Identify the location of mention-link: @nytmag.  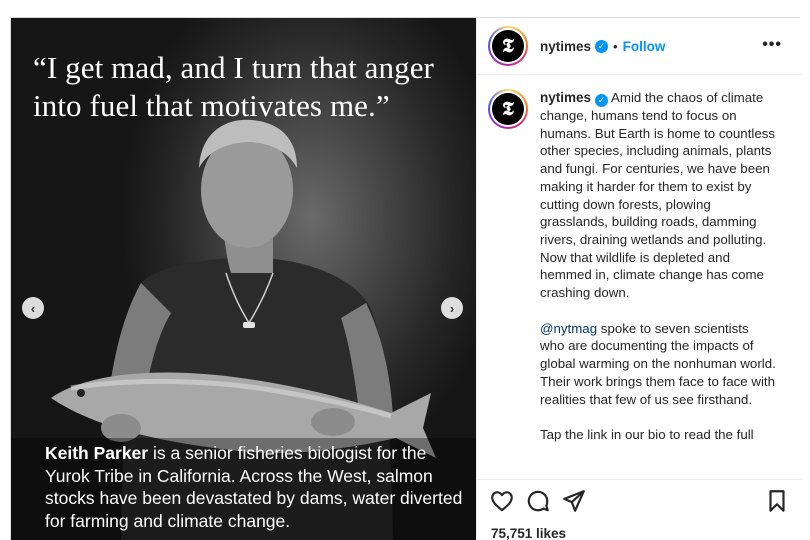
(568, 328).